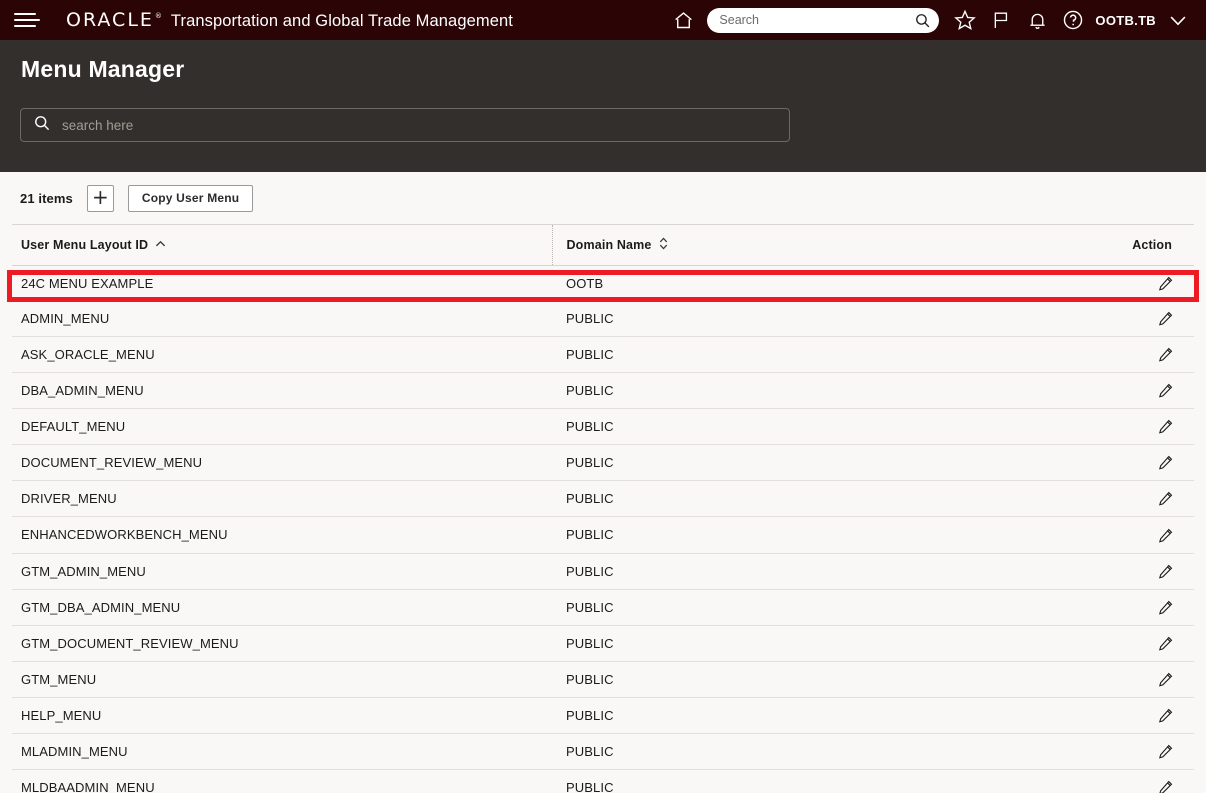 This screenshot has width=1206, height=793. What do you see at coordinates (609, 245) in the screenshot?
I see `column-header-label: Domain Name` at bounding box center [609, 245].